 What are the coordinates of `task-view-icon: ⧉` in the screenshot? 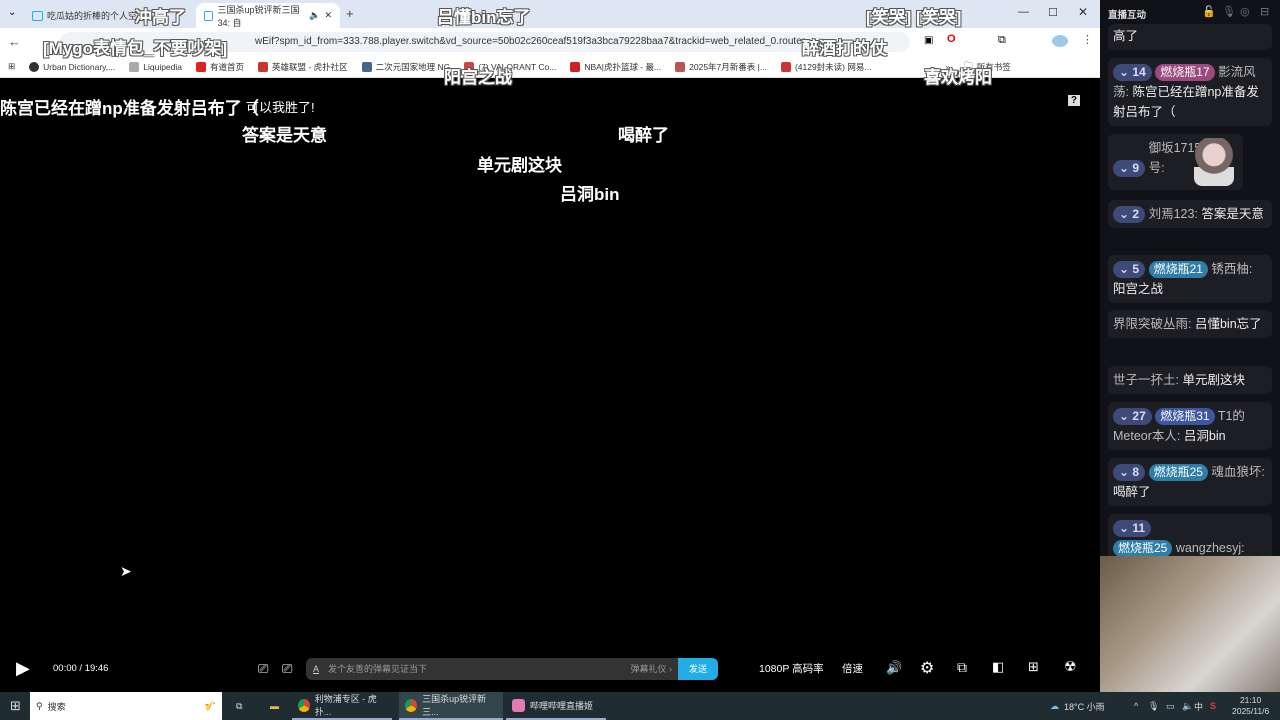 It's located at (239, 706).